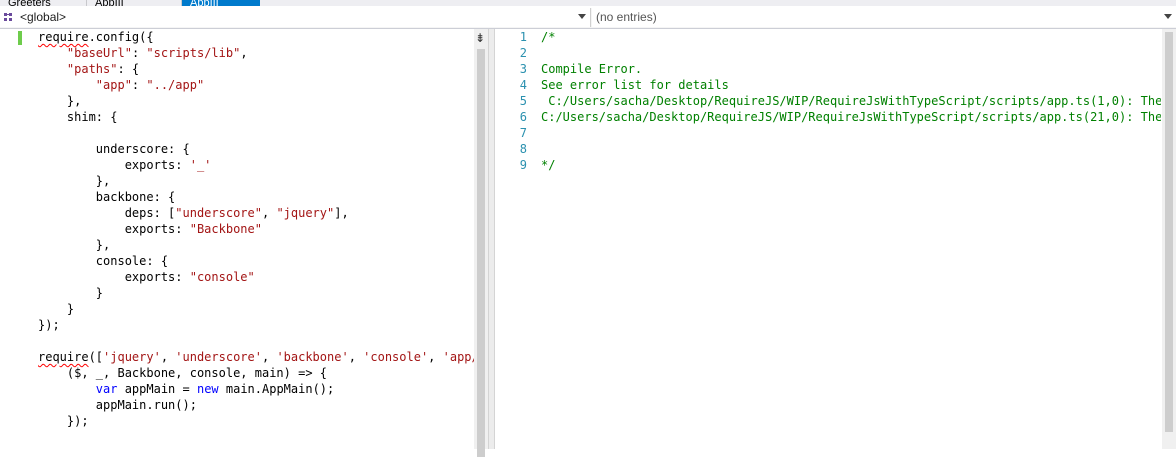 The height and width of the screenshot is (457, 1176). I want to click on code-line: backbone: {, so click(256, 197).